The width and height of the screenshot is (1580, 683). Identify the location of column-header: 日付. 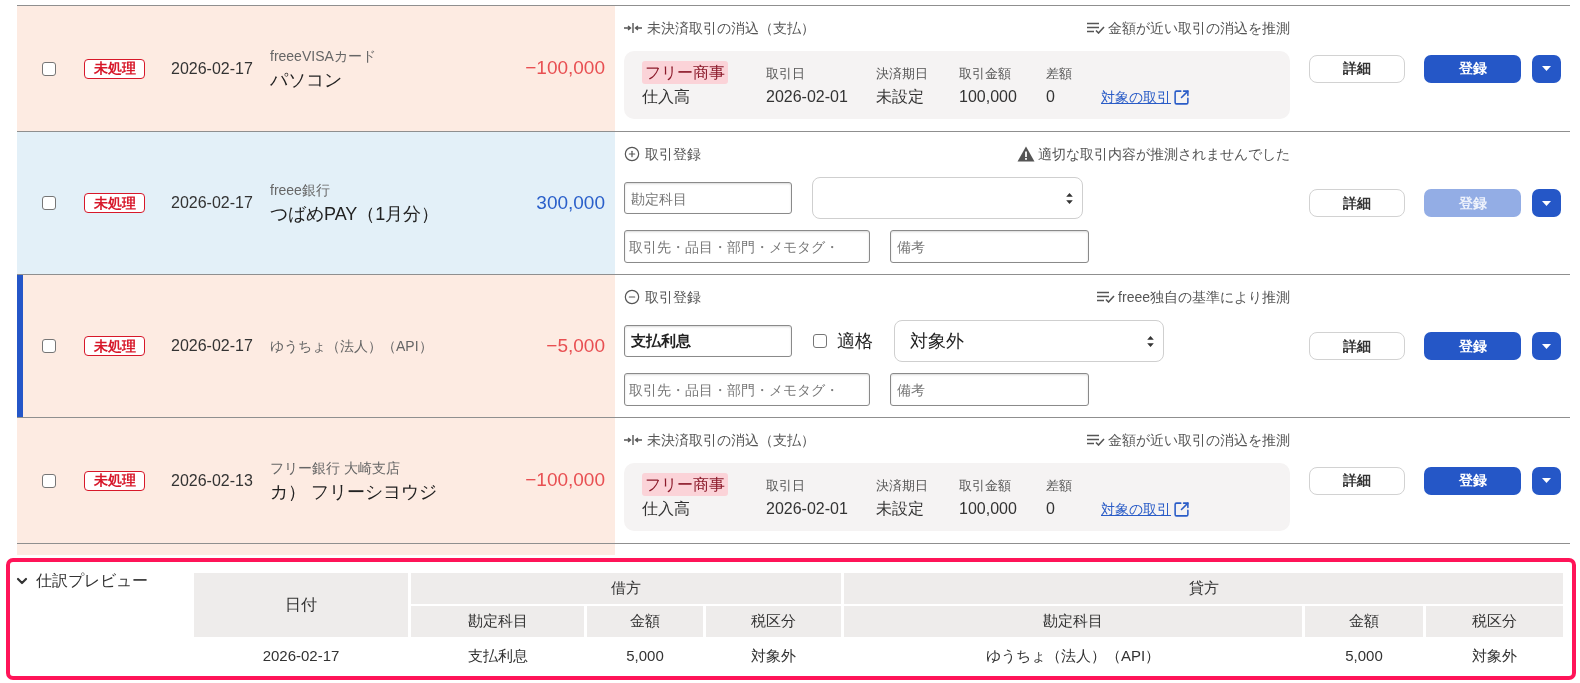
(301, 605).